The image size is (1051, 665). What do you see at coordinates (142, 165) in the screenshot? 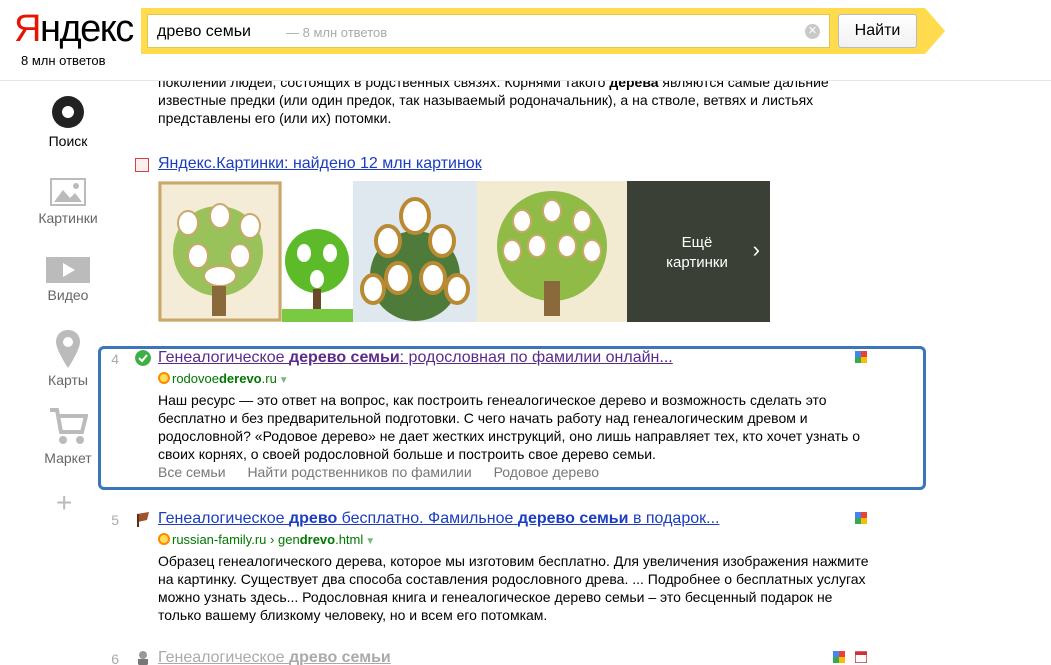
I see `image-icon` at bounding box center [142, 165].